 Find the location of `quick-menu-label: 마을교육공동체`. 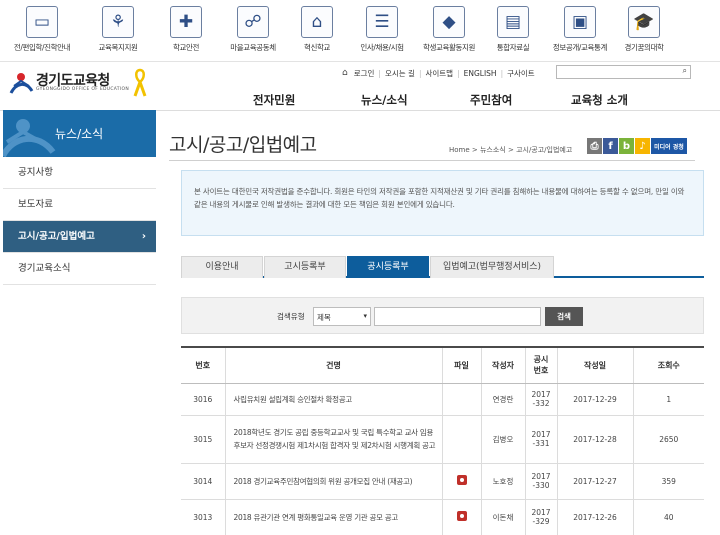

quick-menu-label: 마을교육공동체 is located at coordinates (253, 47).